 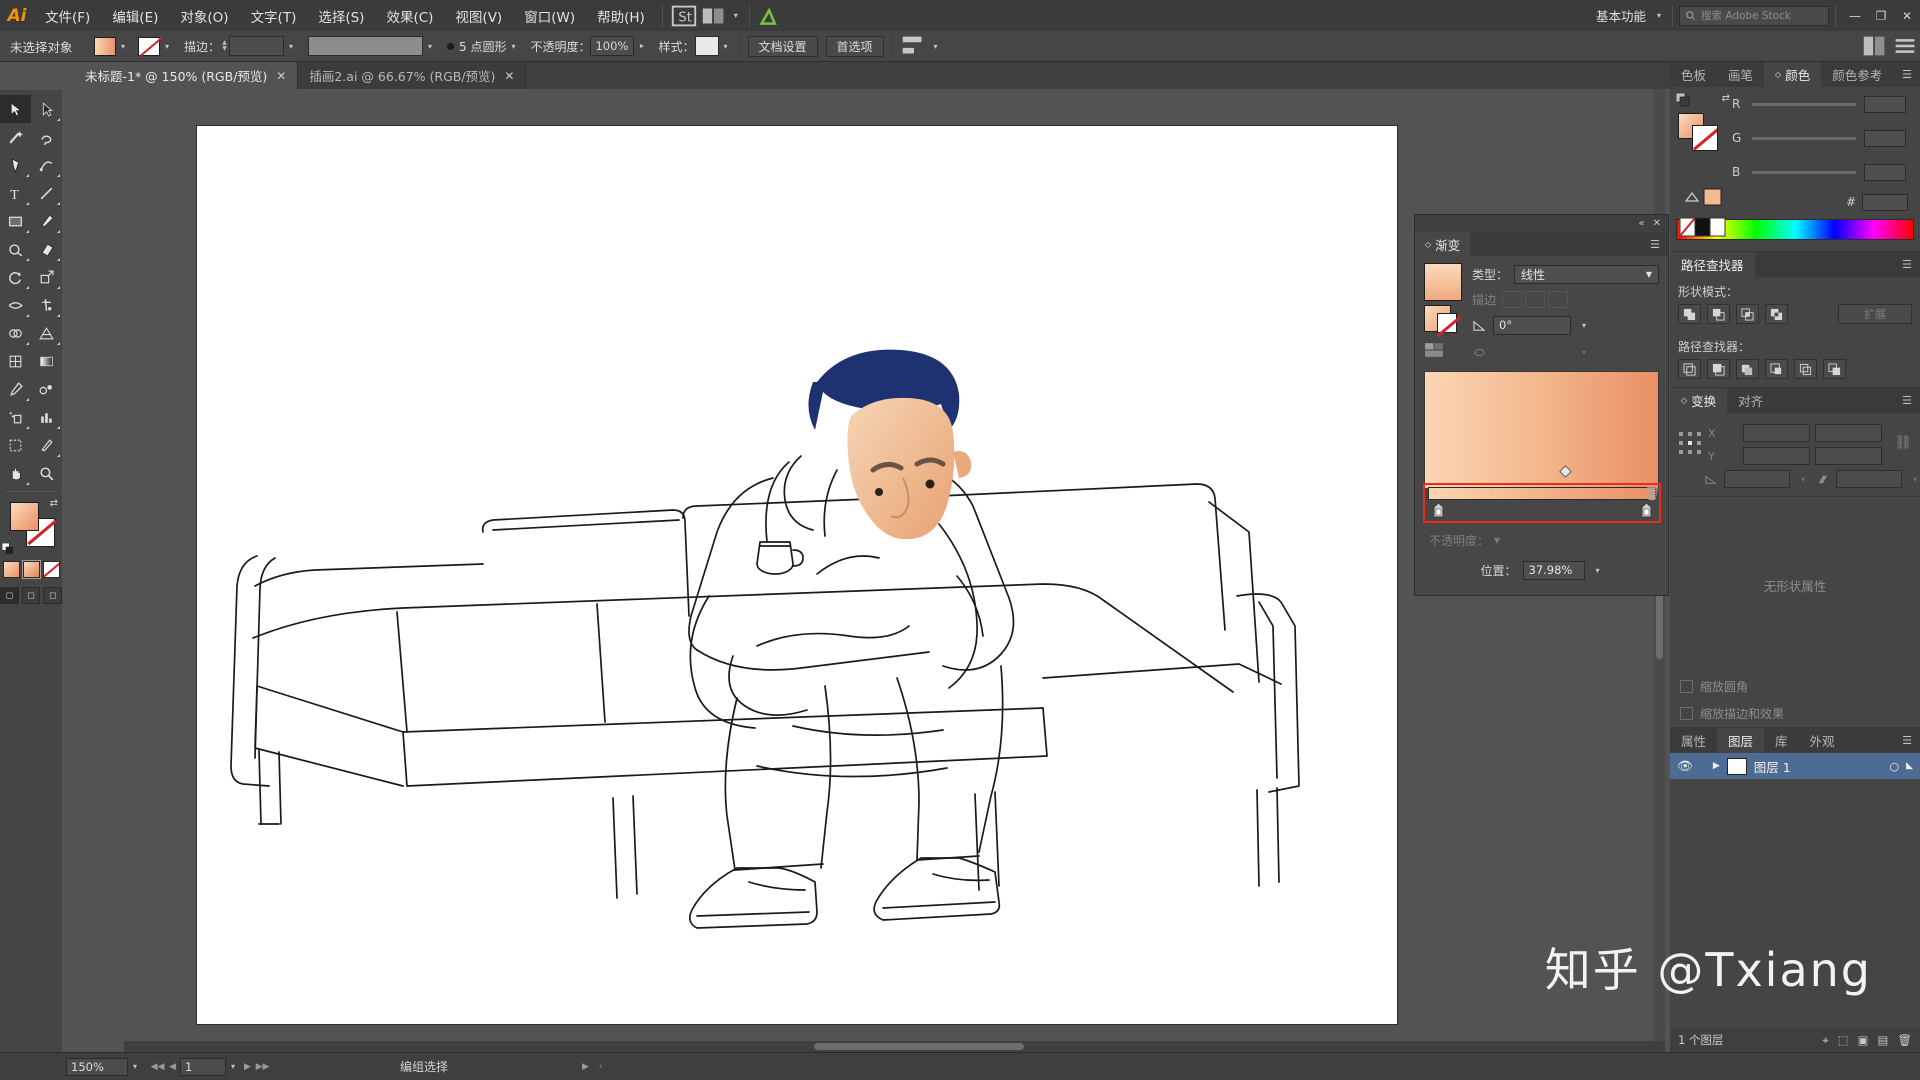 I want to click on menu-item-file: 文件(F), so click(x=67, y=15).